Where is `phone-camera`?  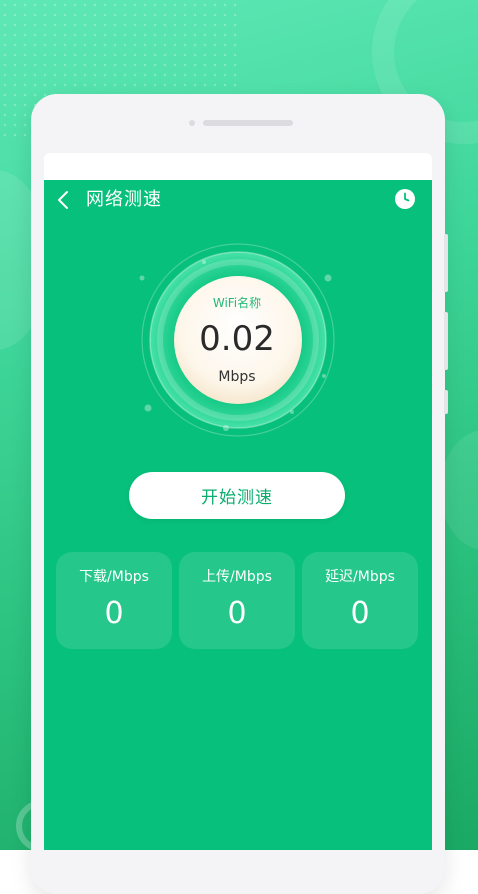
phone-camera is located at coordinates (192, 123).